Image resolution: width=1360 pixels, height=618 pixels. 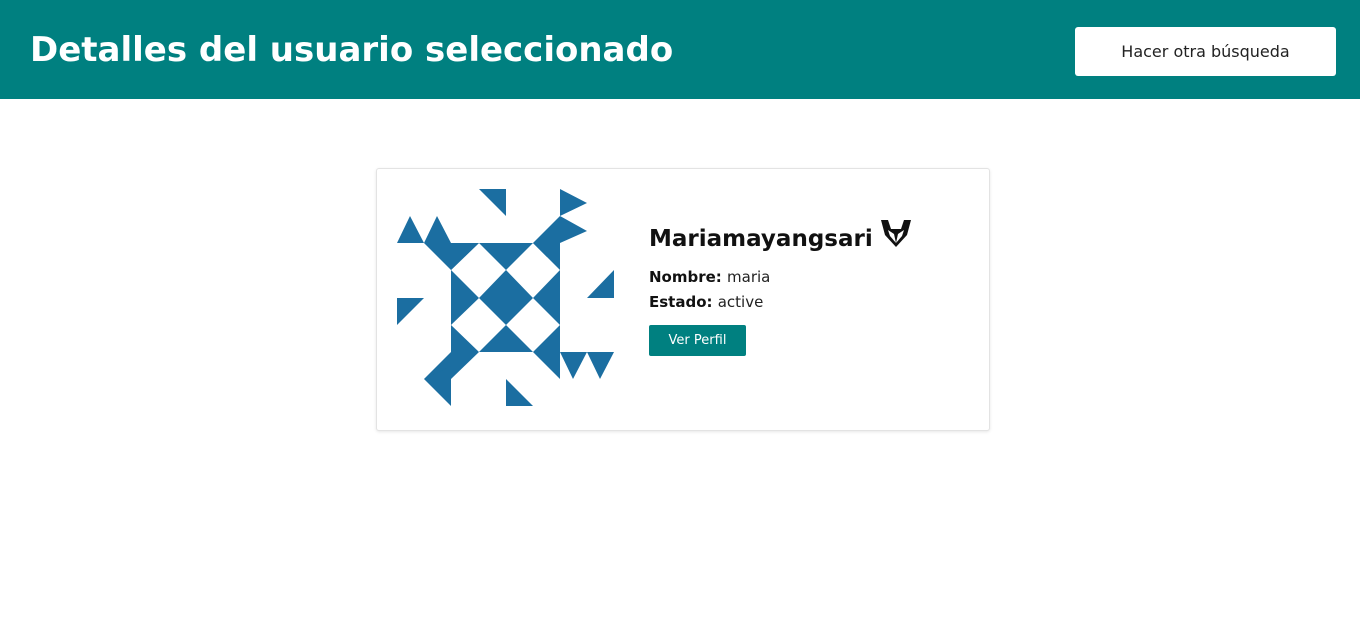 What do you see at coordinates (749, 277) in the screenshot?
I see `name-value: maria` at bounding box center [749, 277].